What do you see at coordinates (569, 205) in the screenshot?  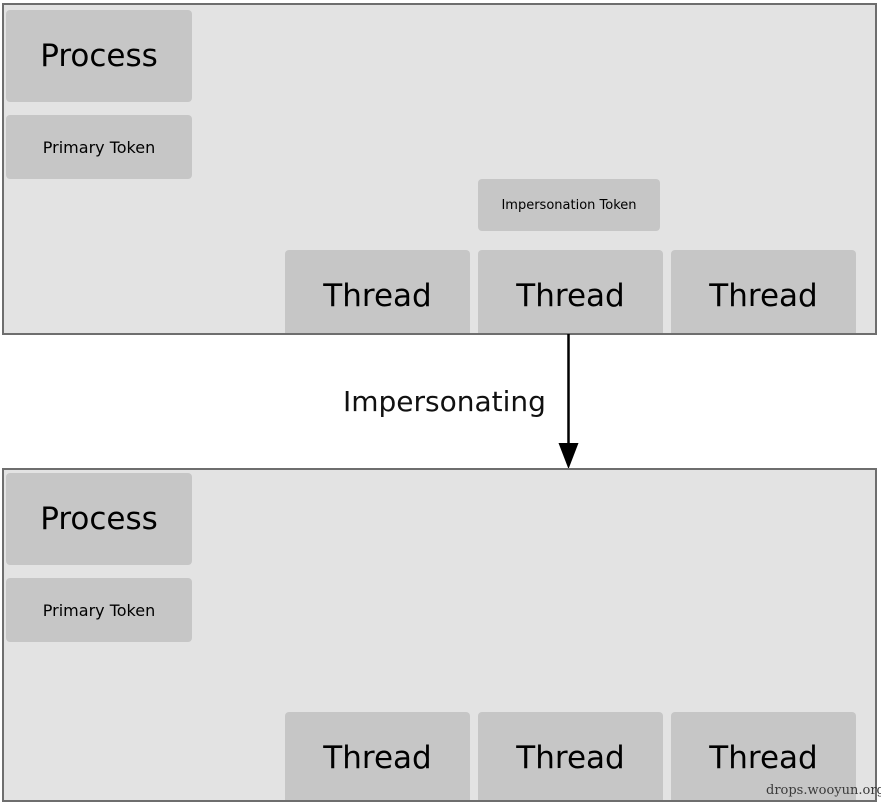 I see `impersonation-token-box: Impersonation Token` at bounding box center [569, 205].